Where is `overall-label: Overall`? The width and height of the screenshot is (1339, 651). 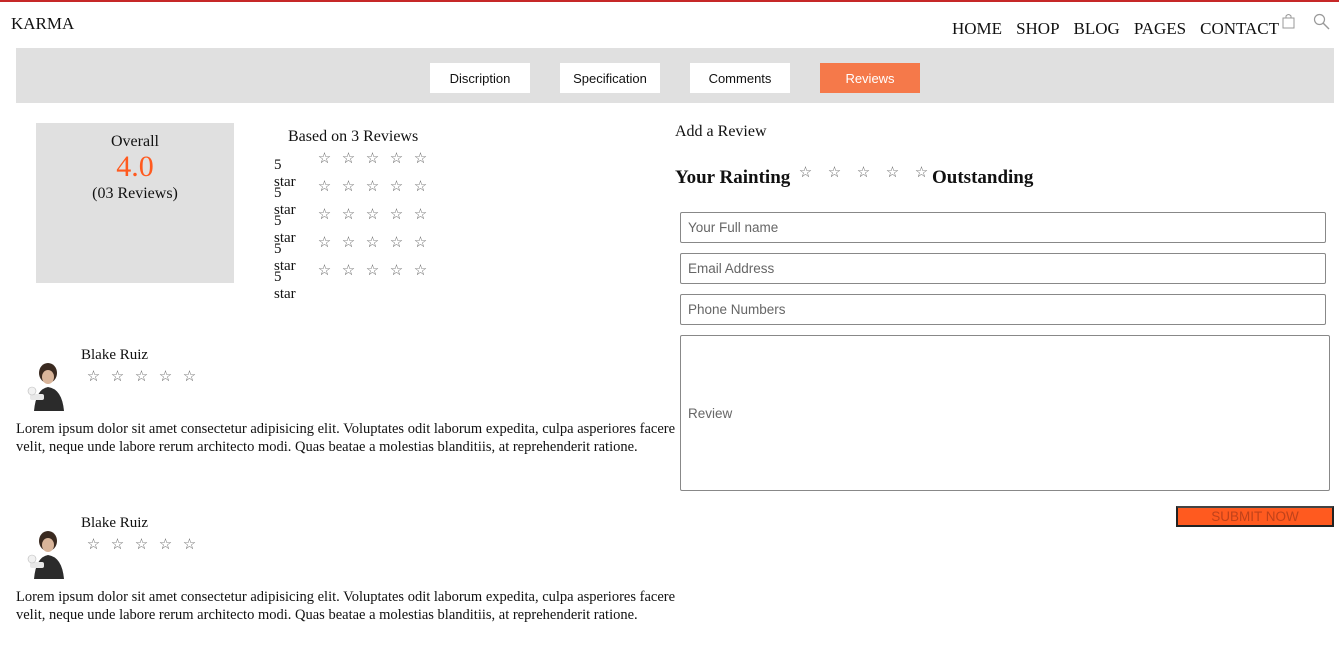 overall-label: Overall is located at coordinates (135, 141).